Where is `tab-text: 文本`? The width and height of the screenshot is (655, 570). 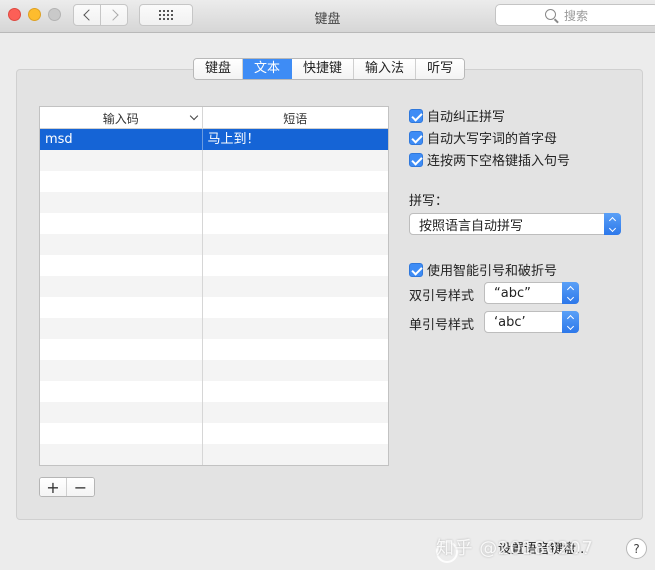
tab-text: 文本 is located at coordinates (268, 69).